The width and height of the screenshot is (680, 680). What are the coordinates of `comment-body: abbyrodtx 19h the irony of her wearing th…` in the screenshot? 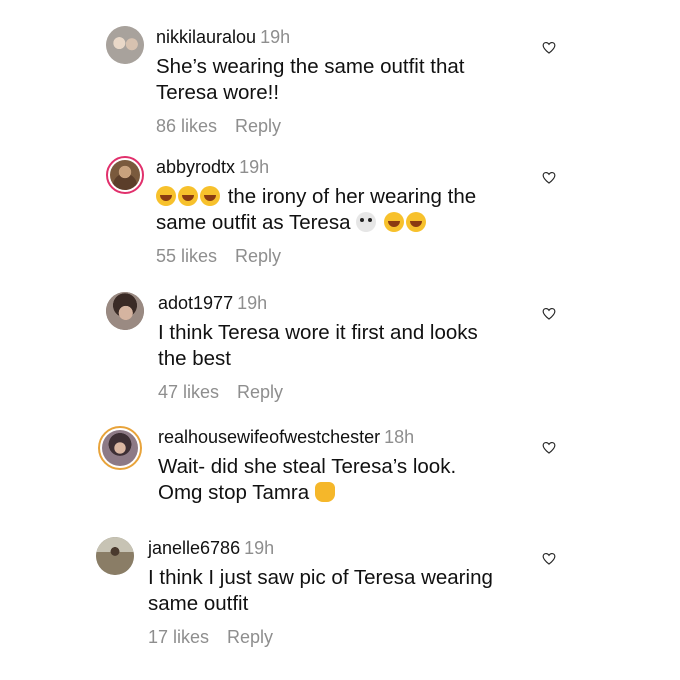 It's located at (348, 211).